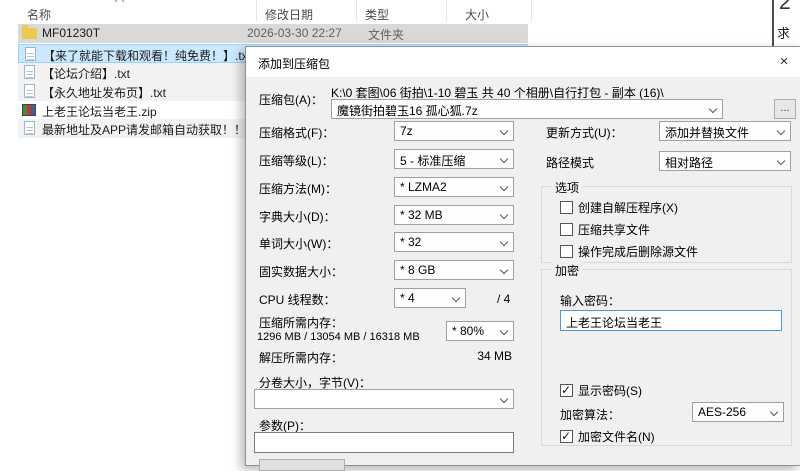  I want to click on word-size-value: * 32, so click(410, 242).